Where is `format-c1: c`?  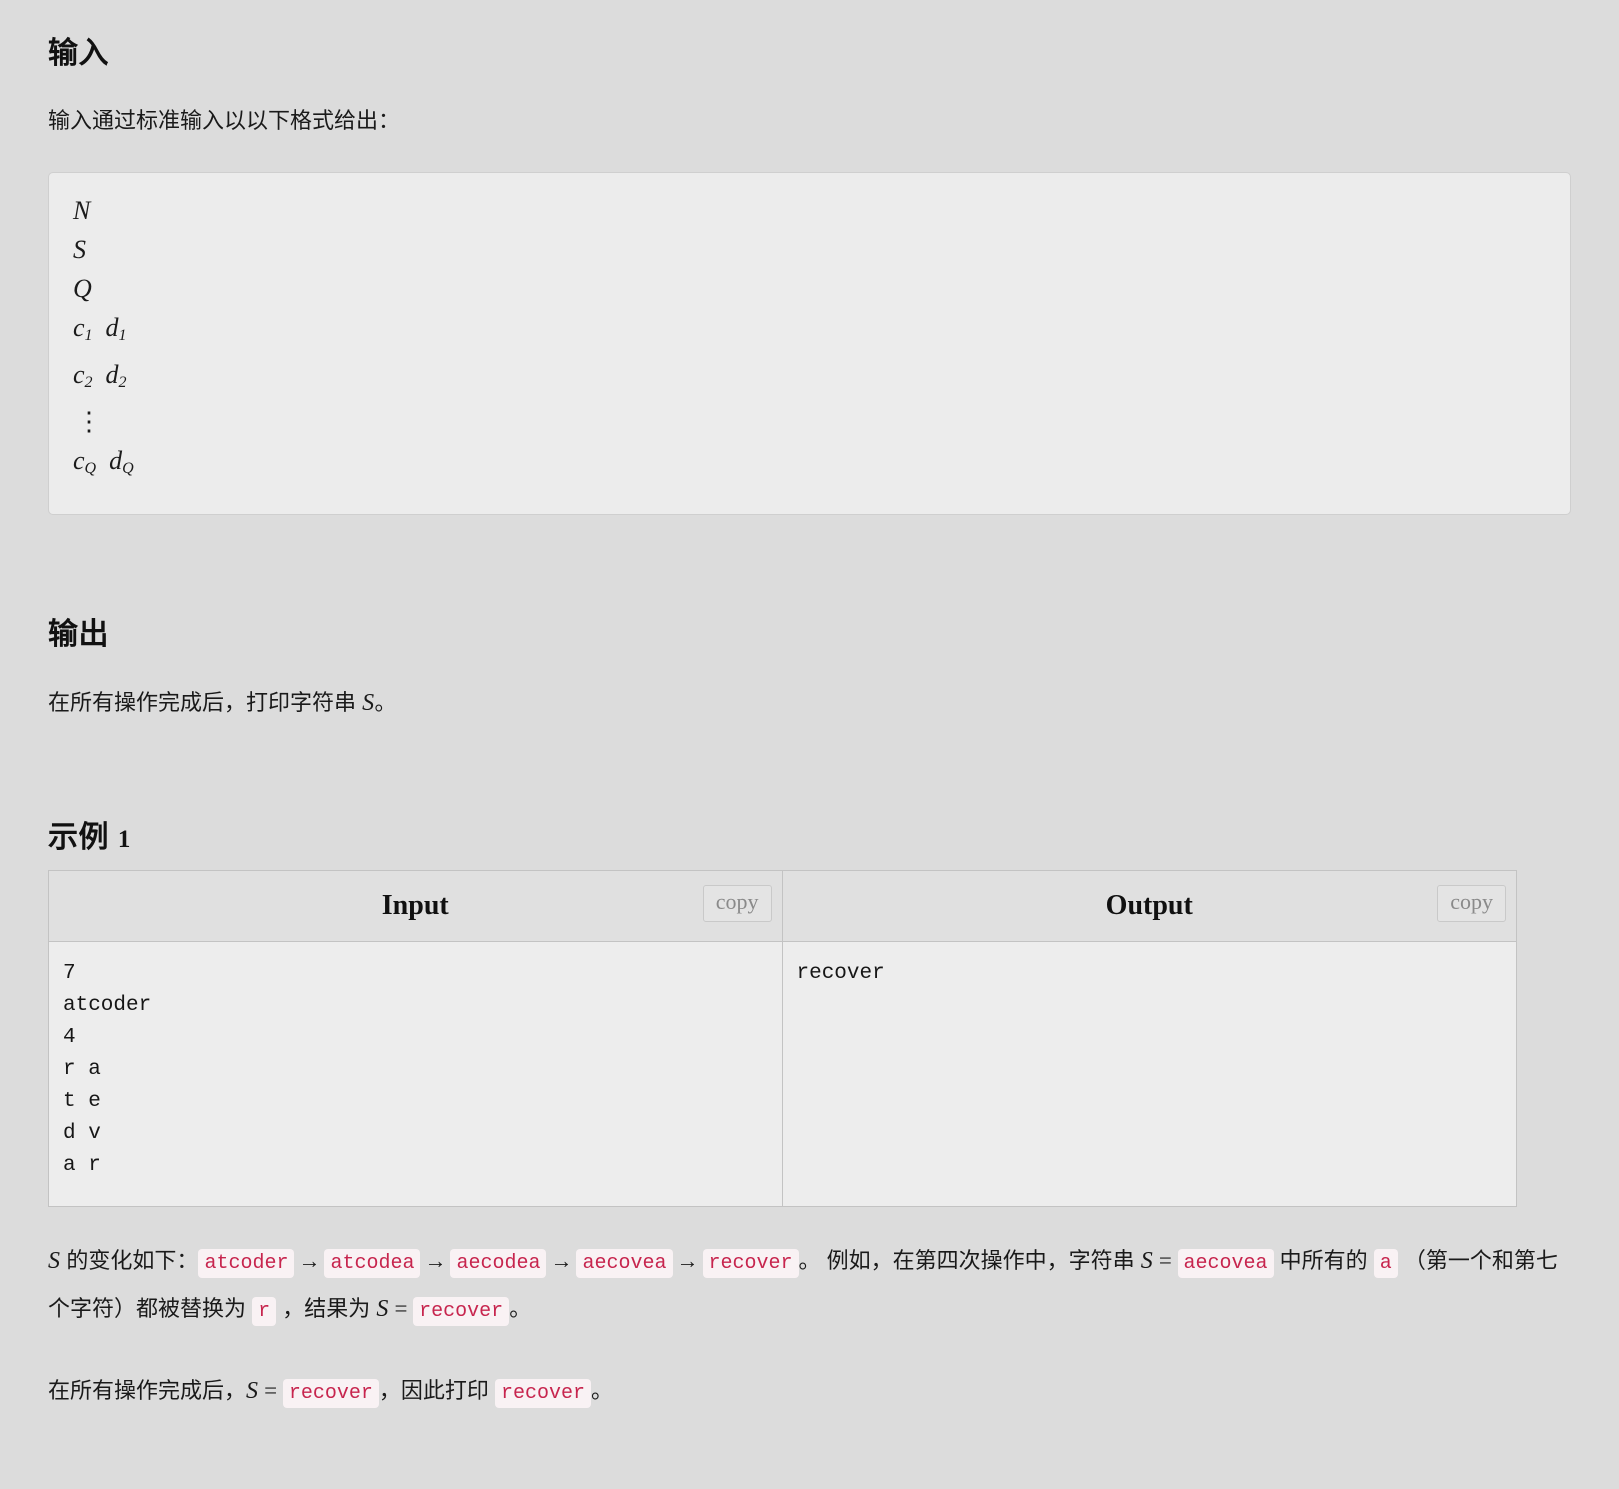
format-c1: c is located at coordinates (79, 327).